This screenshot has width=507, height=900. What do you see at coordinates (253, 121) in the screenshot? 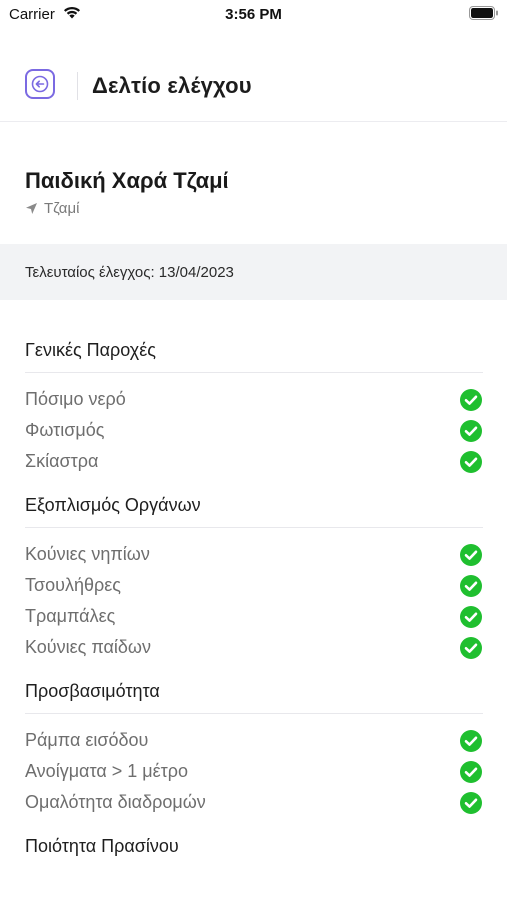
I see `header-divider` at bounding box center [253, 121].